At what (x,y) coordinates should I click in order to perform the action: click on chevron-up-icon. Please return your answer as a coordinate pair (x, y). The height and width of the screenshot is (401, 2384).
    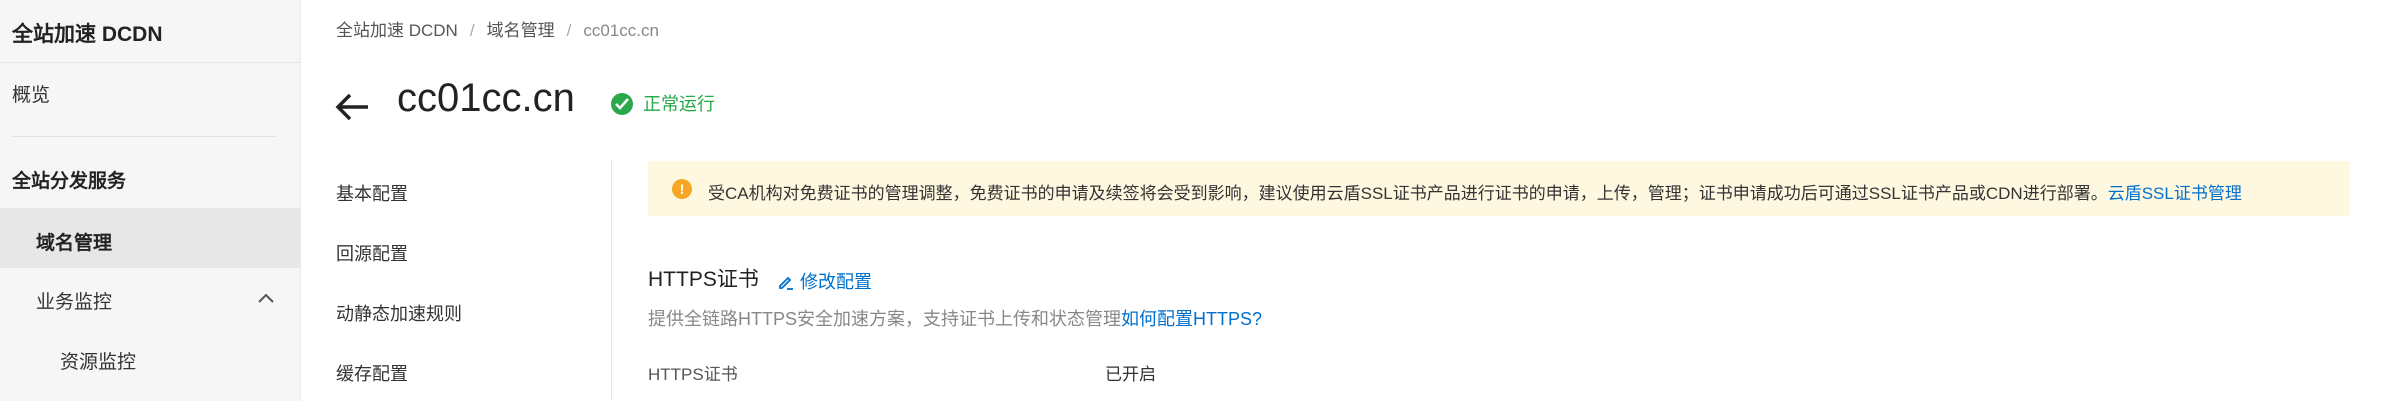
    Looking at the image, I should click on (266, 298).